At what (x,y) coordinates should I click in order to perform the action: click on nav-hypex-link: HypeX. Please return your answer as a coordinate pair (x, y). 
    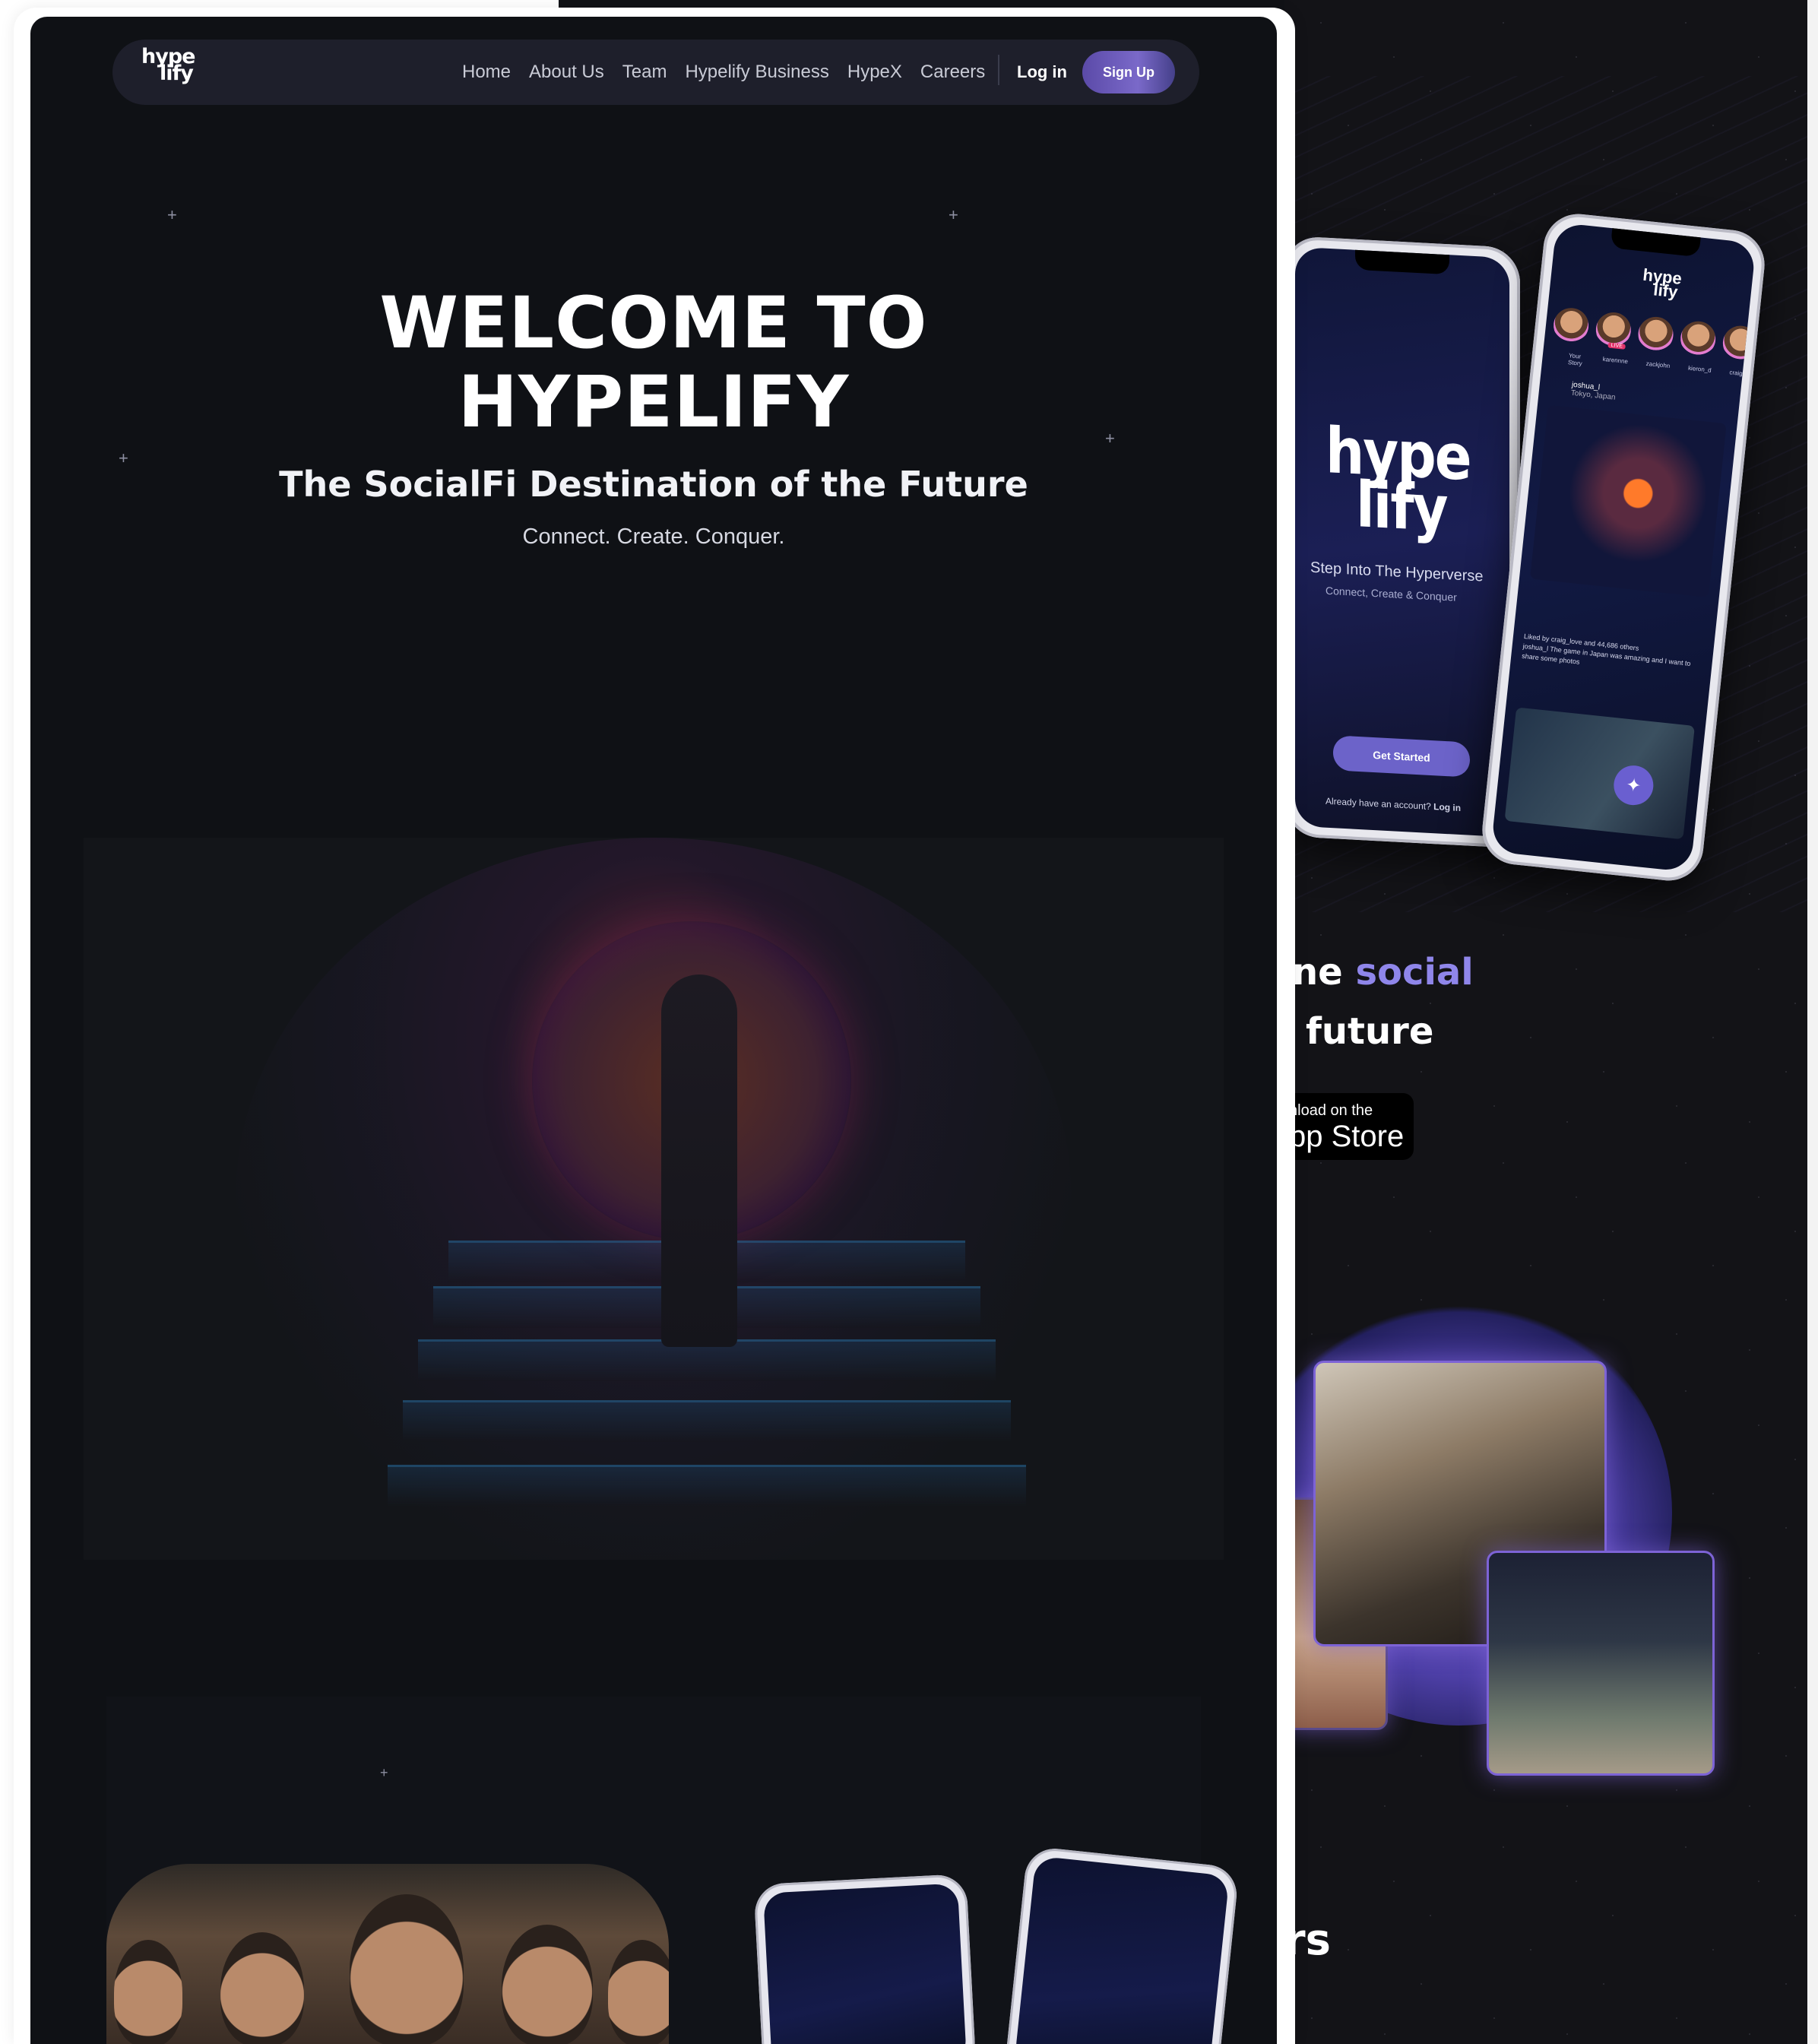
    Looking at the image, I should click on (874, 72).